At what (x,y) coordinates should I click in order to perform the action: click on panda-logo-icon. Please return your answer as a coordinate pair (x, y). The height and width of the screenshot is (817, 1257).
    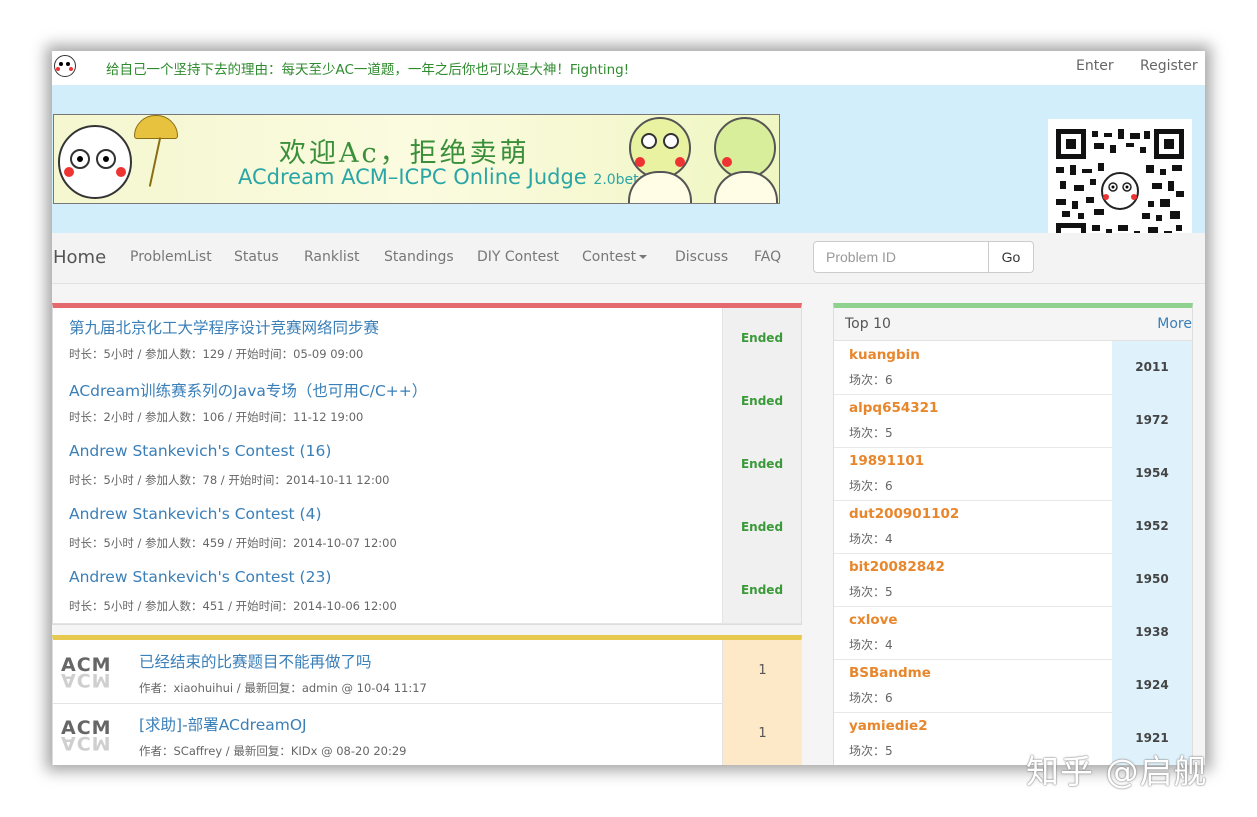
    Looking at the image, I should click on (65, 66).